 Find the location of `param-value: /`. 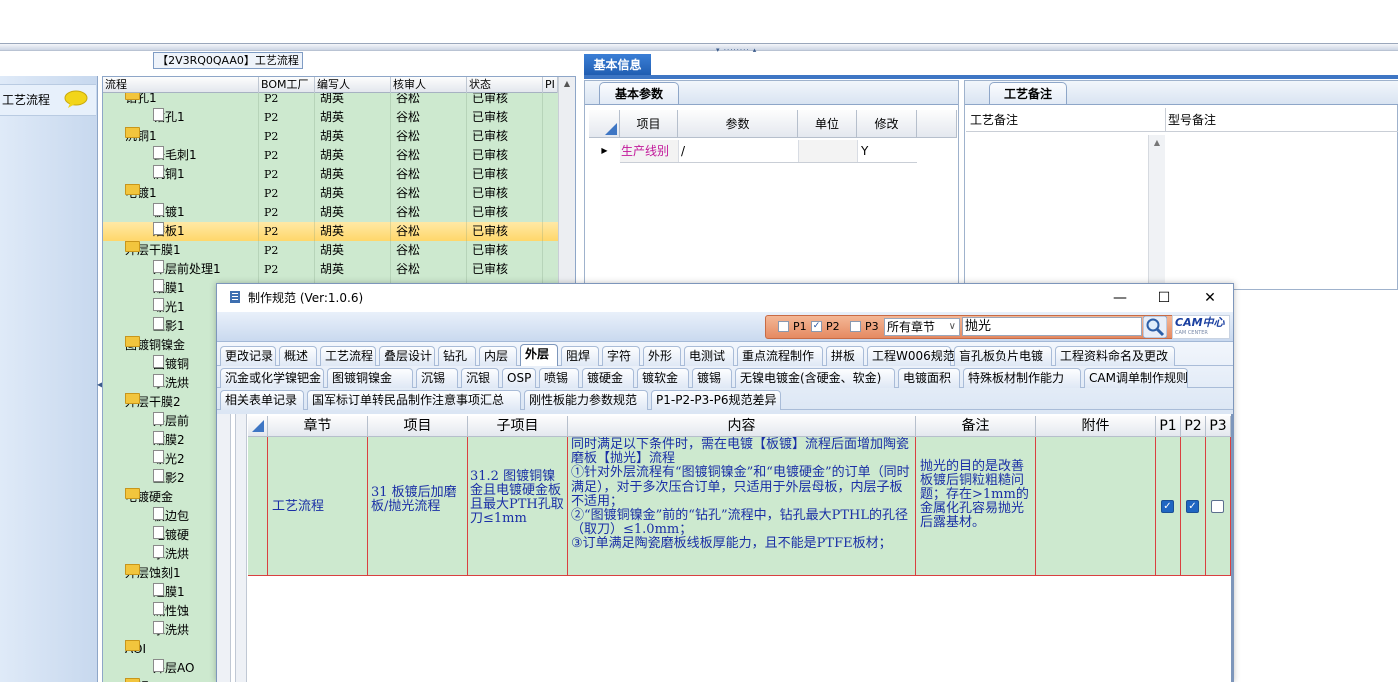

param-value: / is located at coordinates (738, 151).